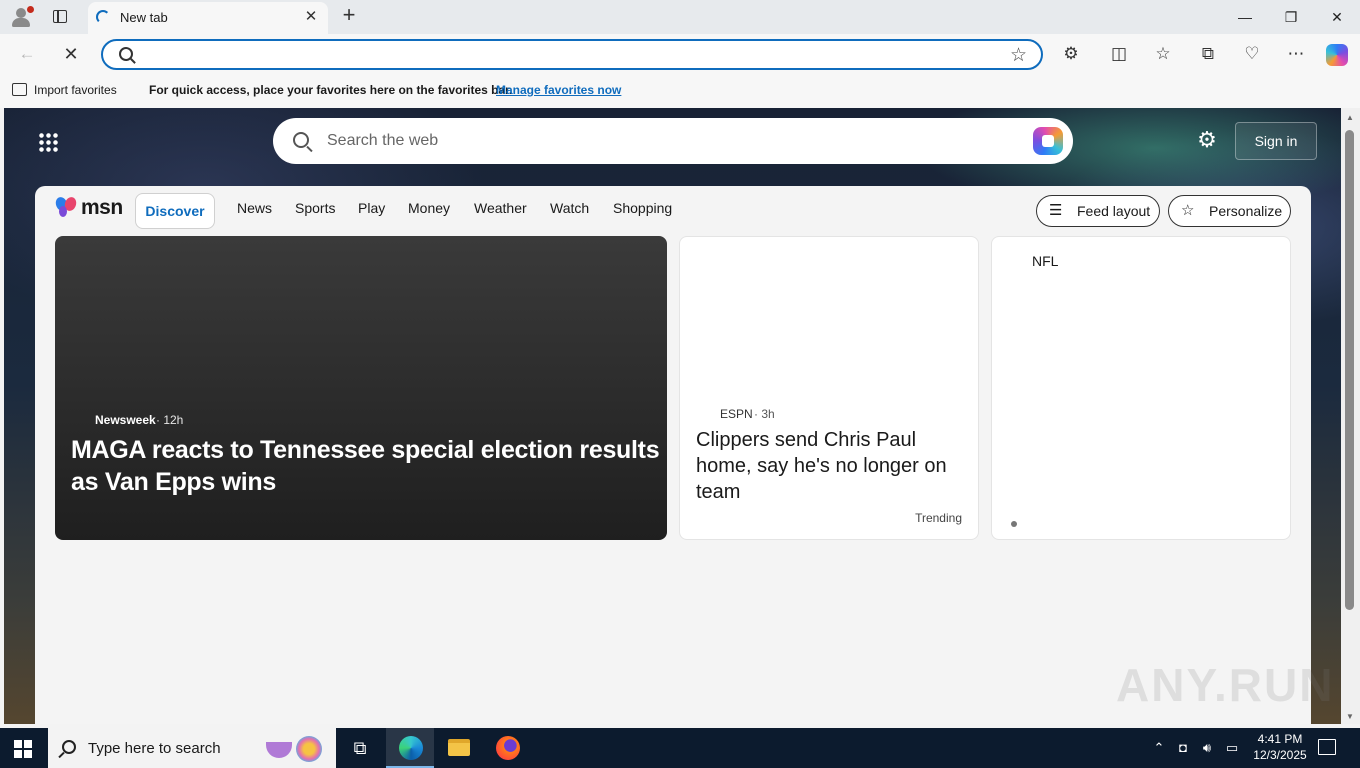 This screenshot has width=1360, height=768. Describe the element at coordinates (1327, 747) in the screenshot. I see `notifications-icon` at that location.